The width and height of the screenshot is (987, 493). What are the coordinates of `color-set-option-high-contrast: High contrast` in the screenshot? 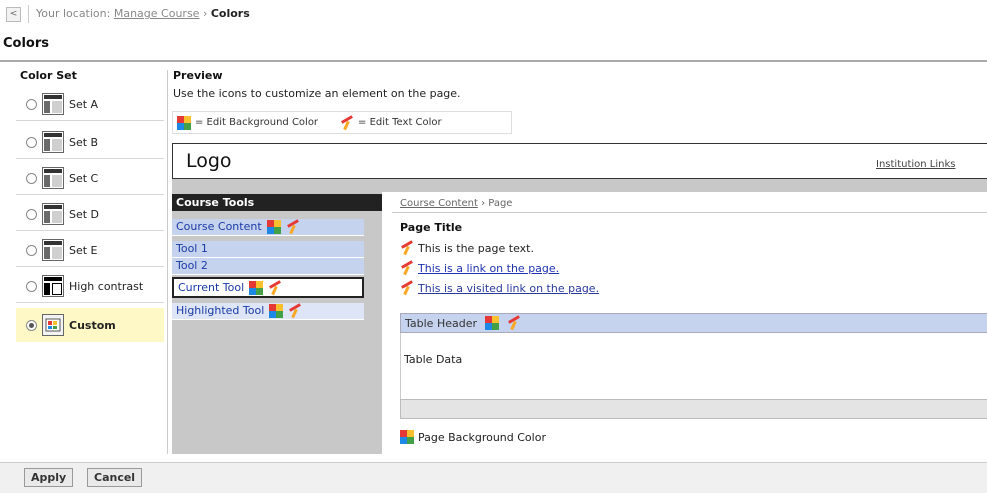 It's located at (90, 286).